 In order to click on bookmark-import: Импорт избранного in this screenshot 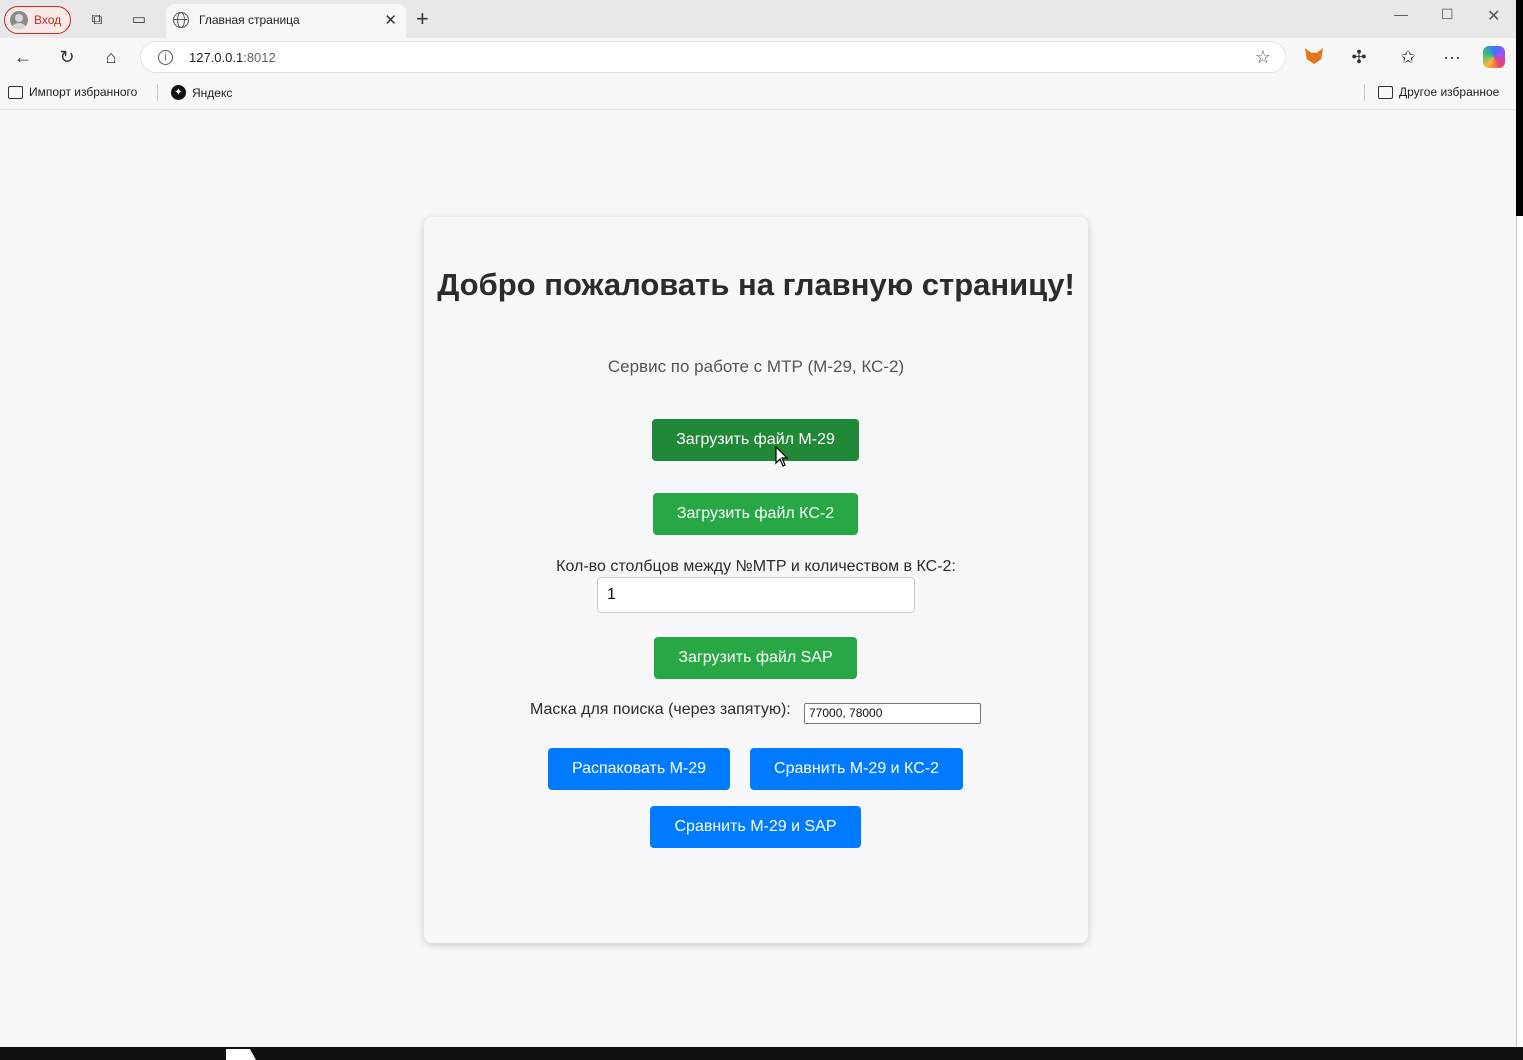, I will do `click(72, 92)`.